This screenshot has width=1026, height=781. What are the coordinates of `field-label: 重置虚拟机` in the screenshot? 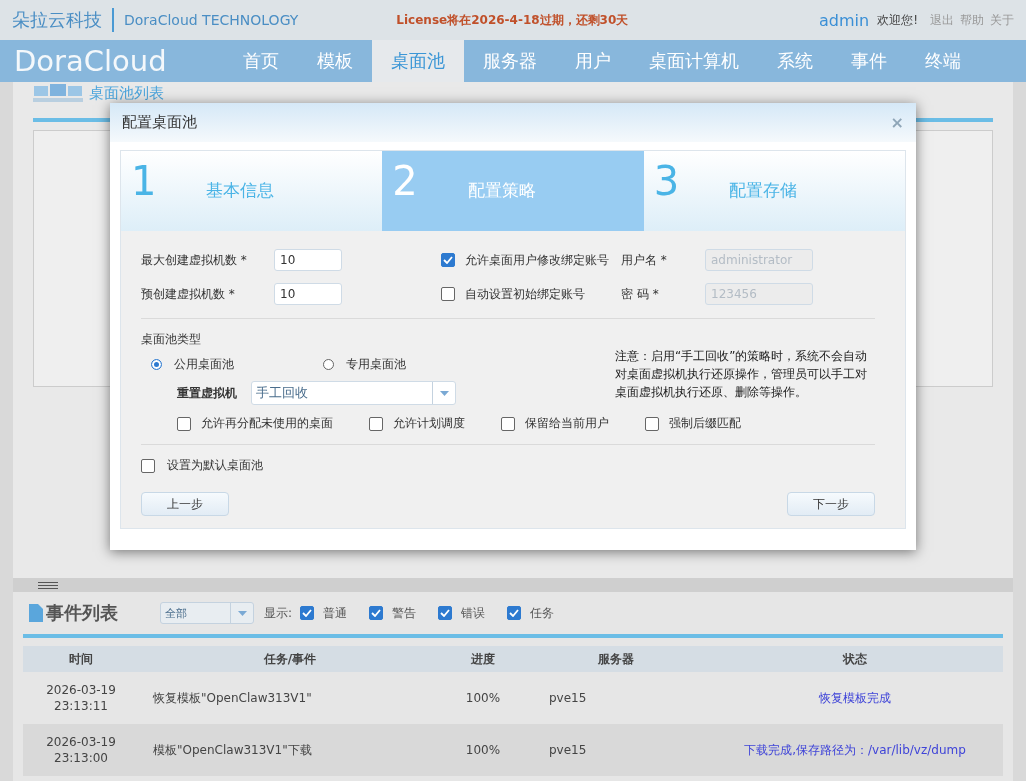 It's located at (207, 393).